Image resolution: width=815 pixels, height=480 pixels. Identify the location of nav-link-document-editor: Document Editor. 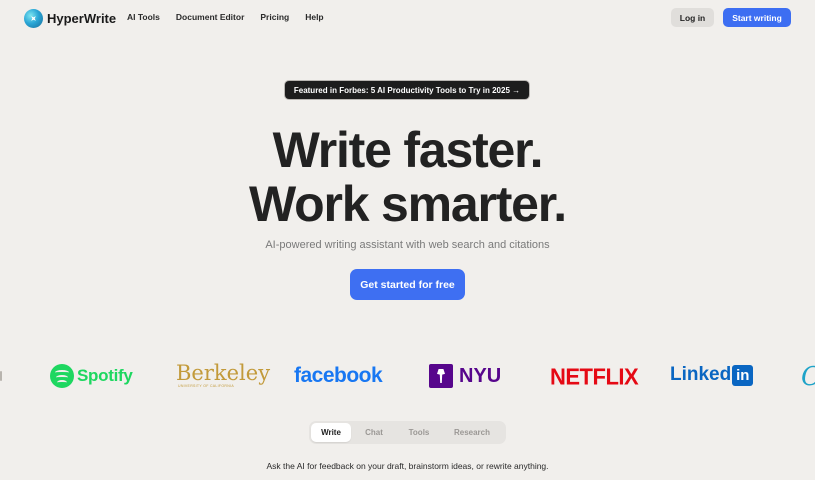
(210, 17).